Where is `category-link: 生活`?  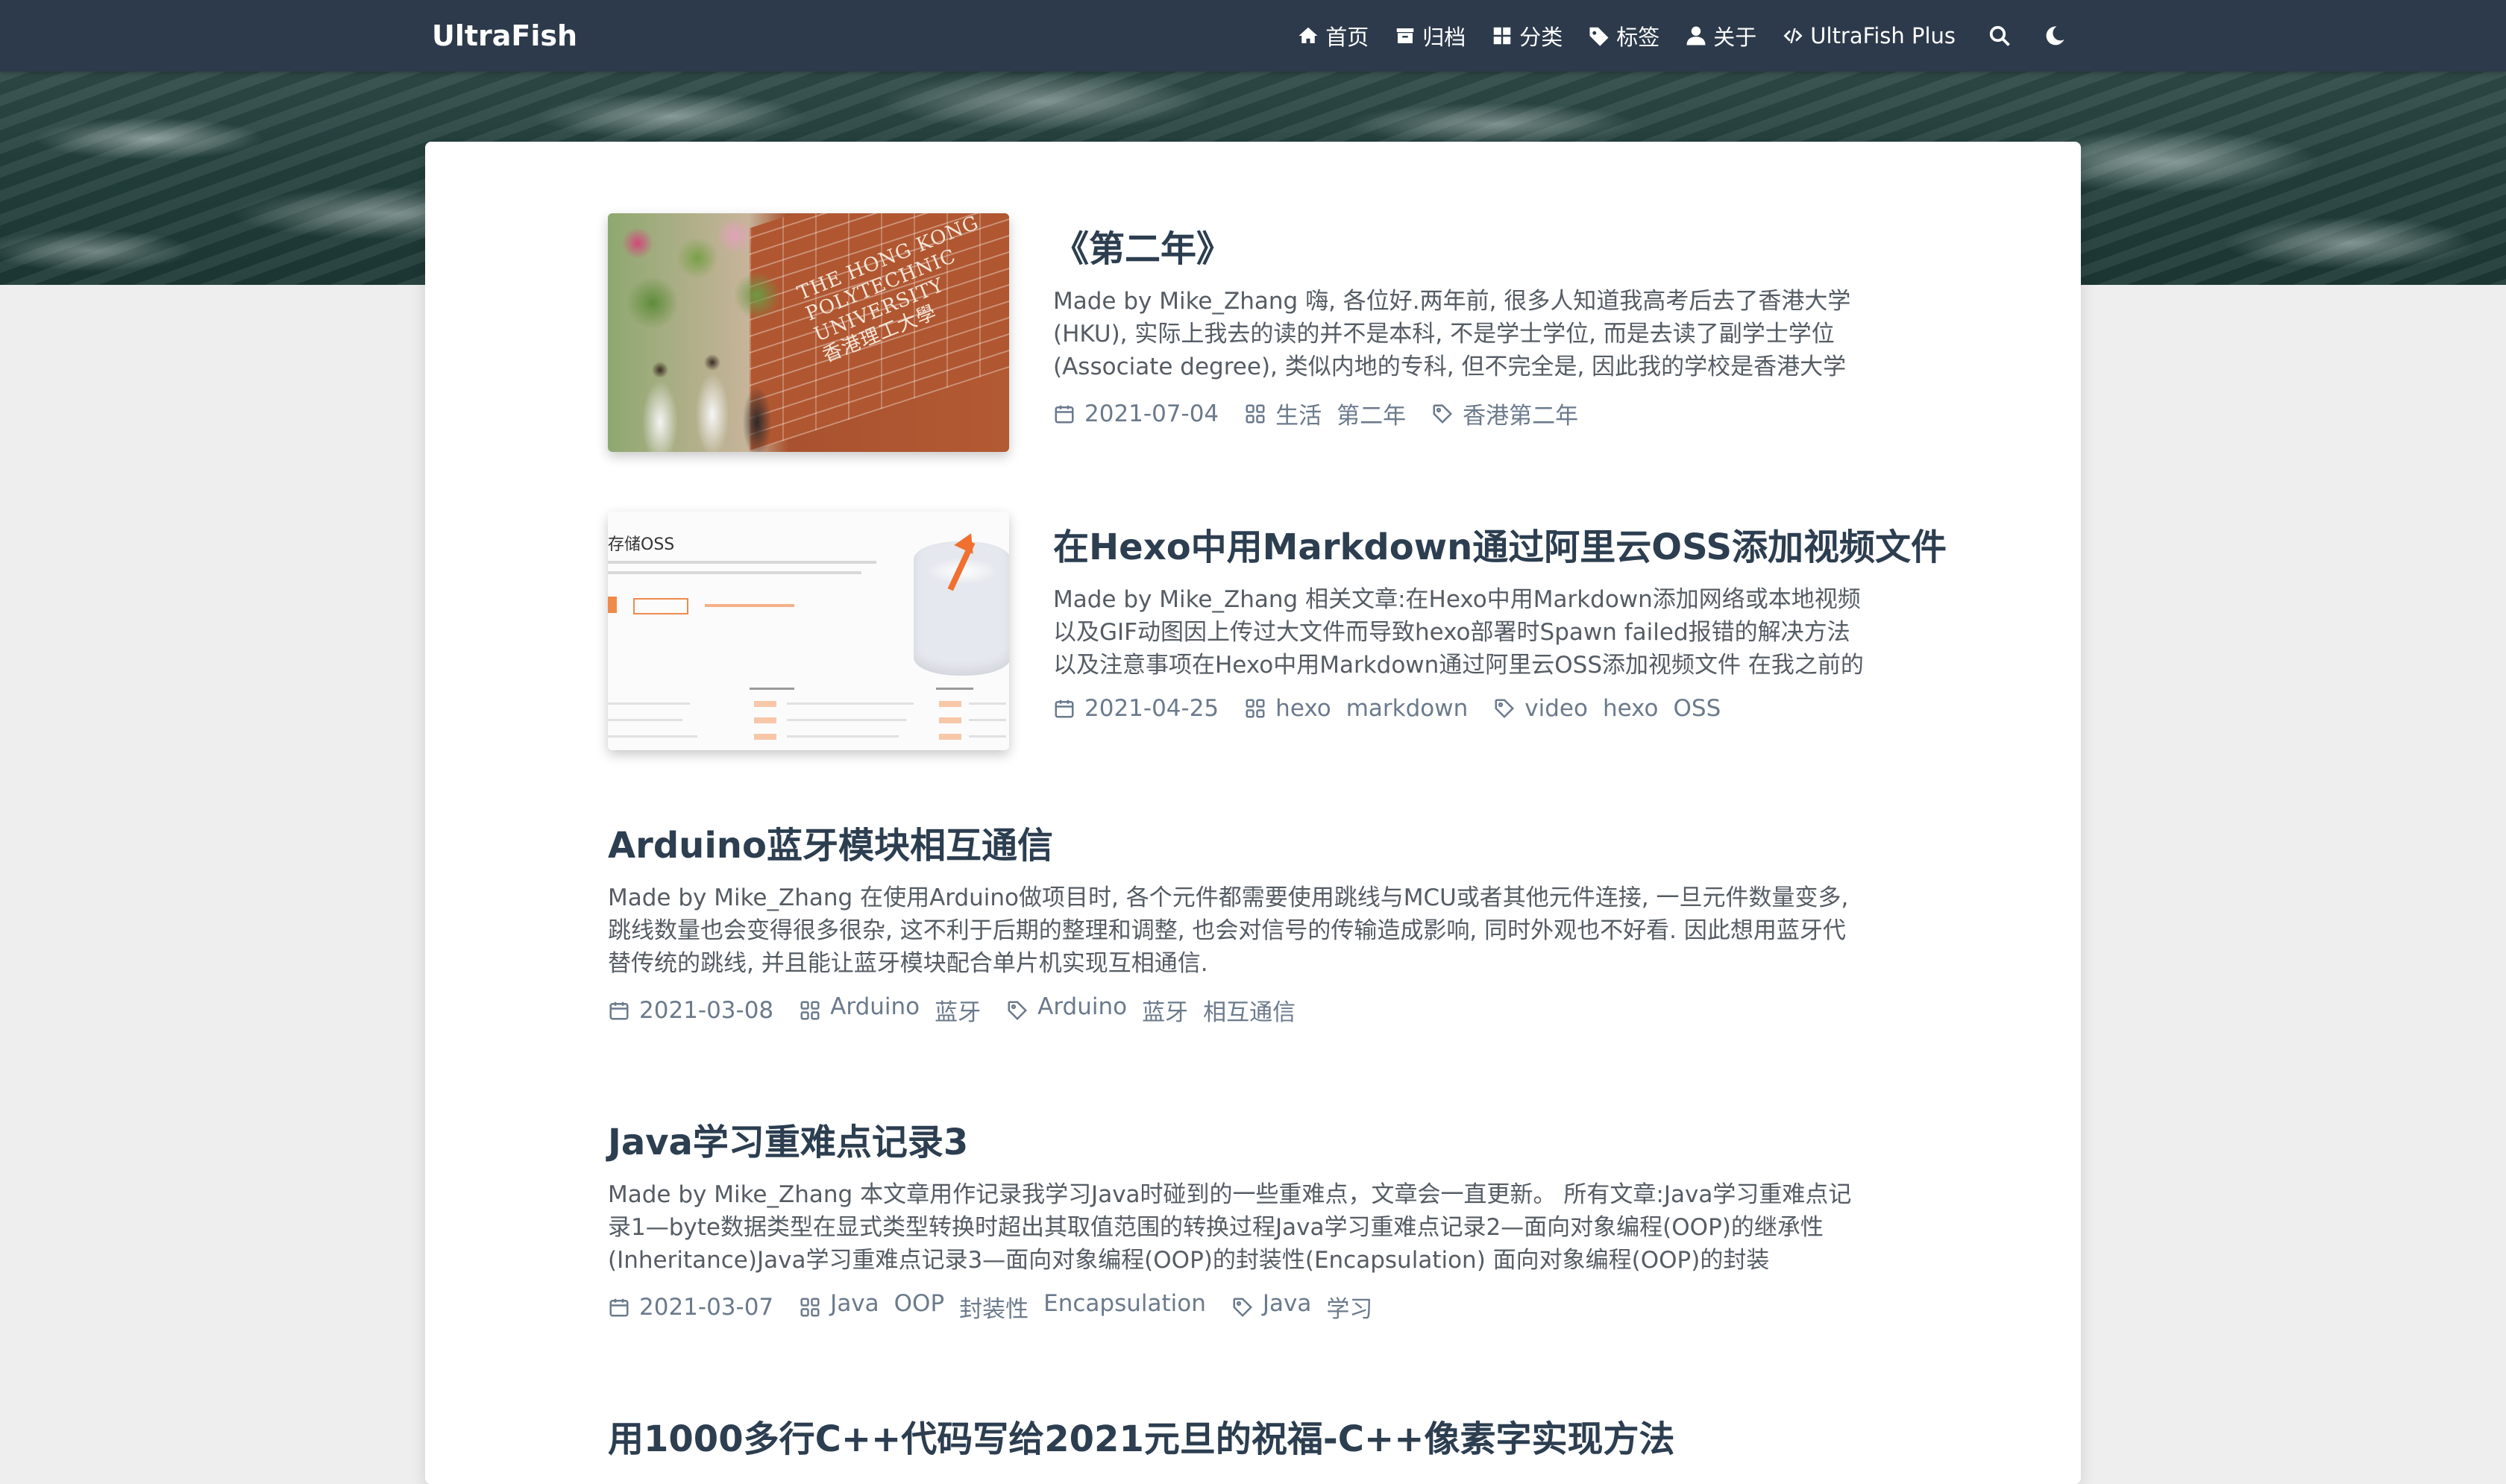
category-link: 生活 is located at coordinates (1298, 414).